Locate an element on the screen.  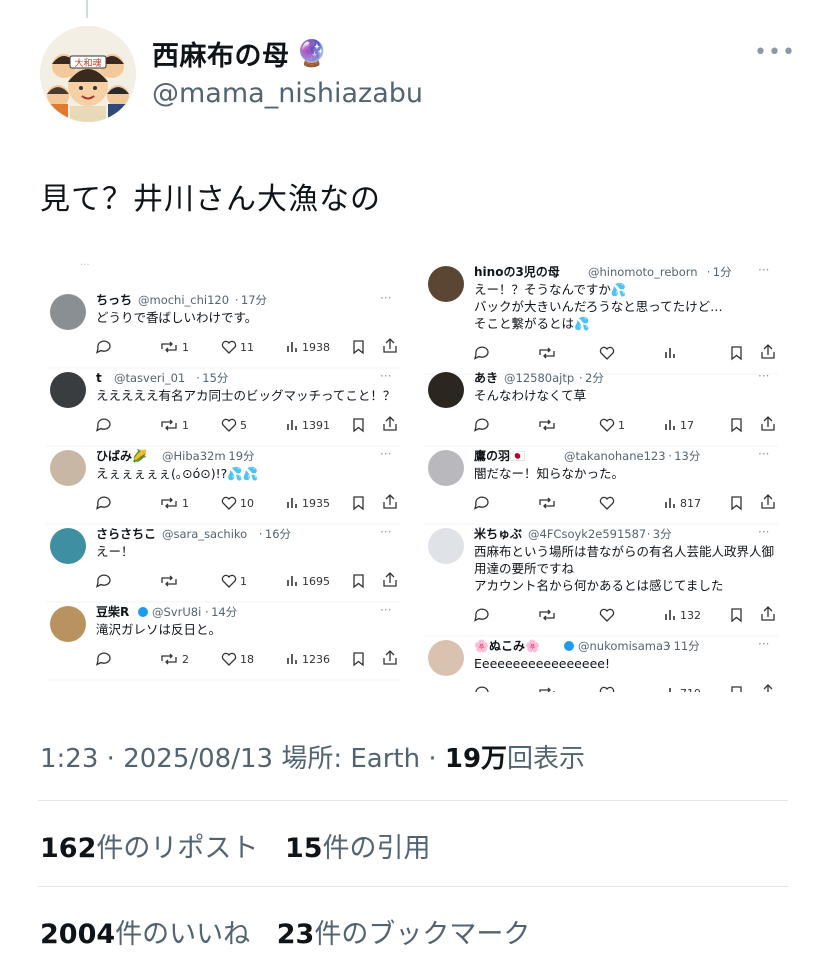
retweet-count: 2 is located at coordinates (185, 659).